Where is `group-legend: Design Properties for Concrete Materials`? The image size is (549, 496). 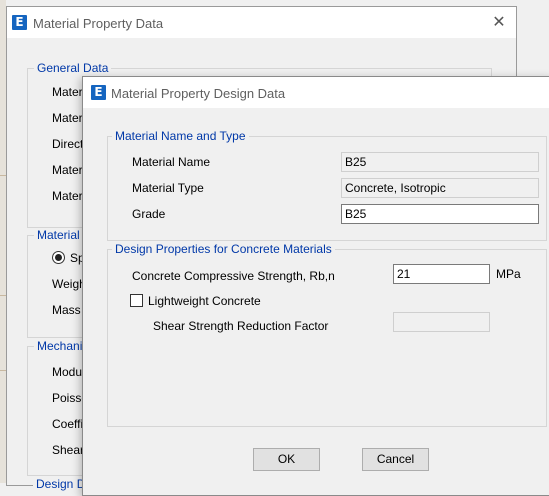 group-legend: Design Properties for Concrete Materials is located at coordinates (223, 249).